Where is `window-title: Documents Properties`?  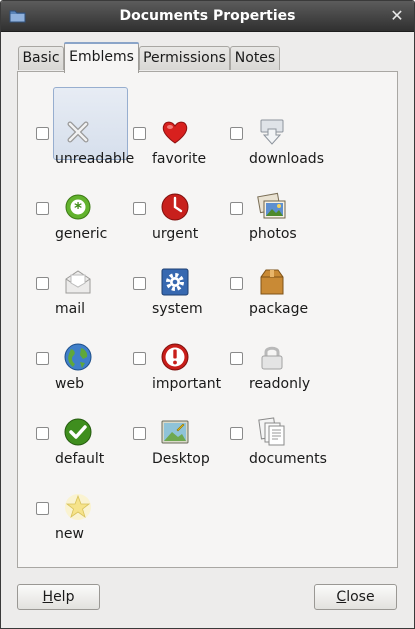
window-title: Documents Properties is located at coordinates (207, 16).